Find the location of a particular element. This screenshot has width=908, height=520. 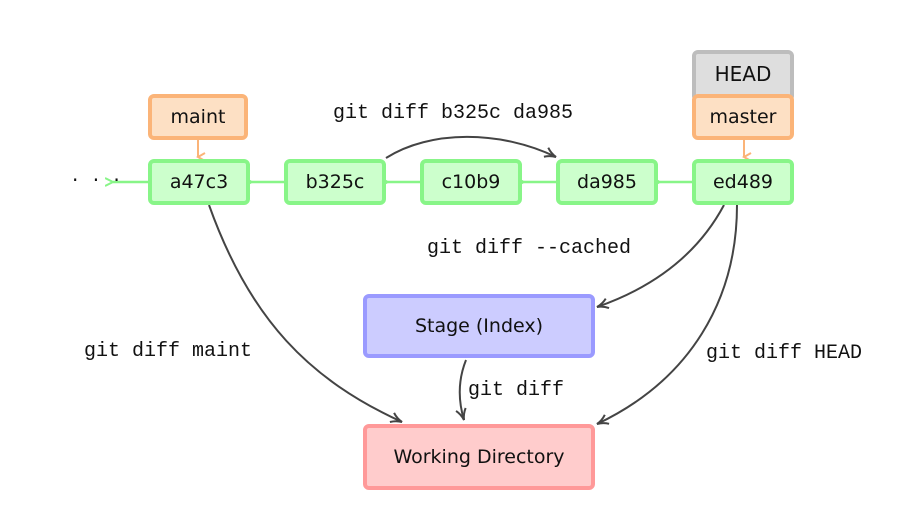

label-diff-cached: git diff --cached is located at coordinates (529, 248).